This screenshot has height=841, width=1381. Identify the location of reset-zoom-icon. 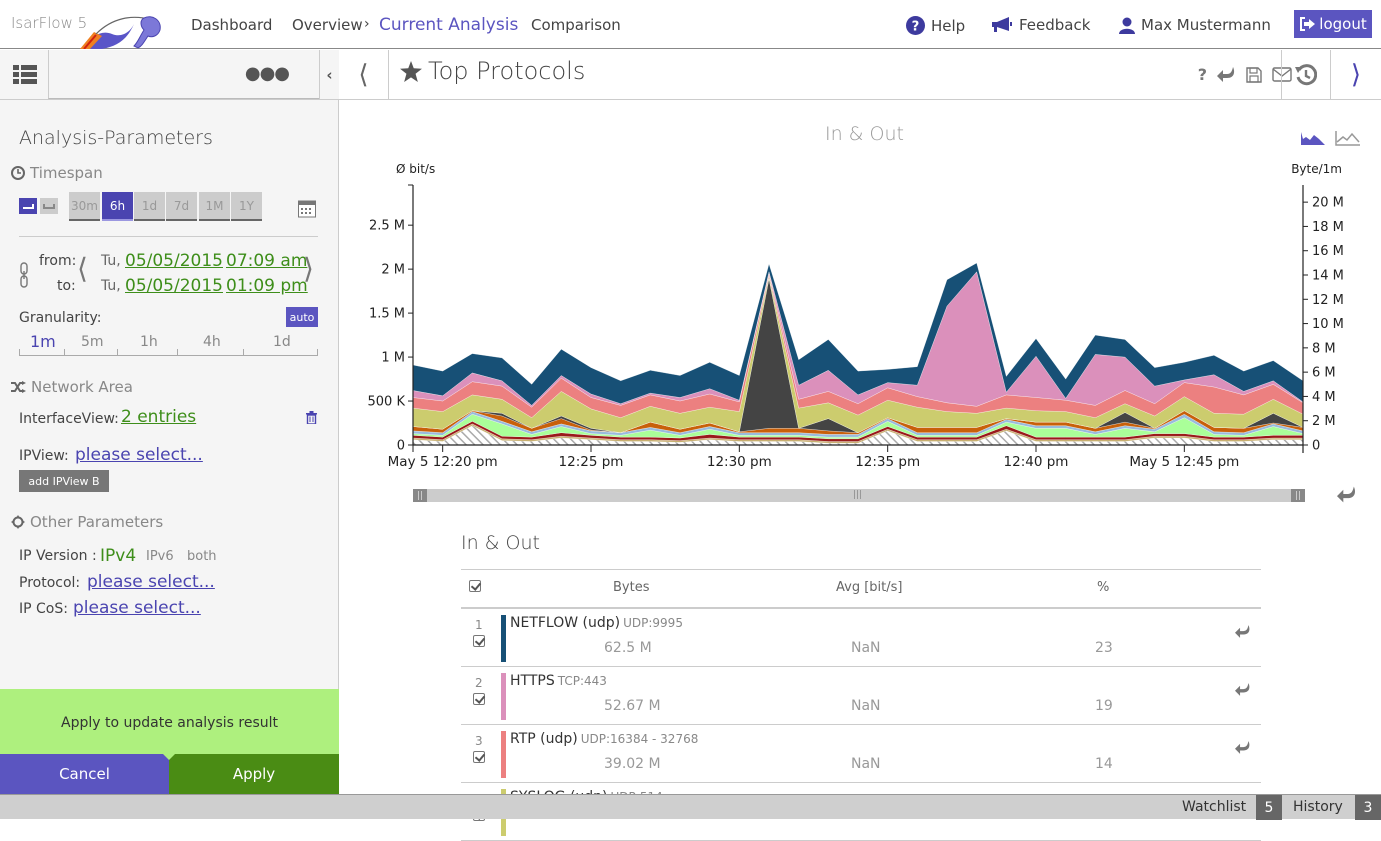
(1347, 496).